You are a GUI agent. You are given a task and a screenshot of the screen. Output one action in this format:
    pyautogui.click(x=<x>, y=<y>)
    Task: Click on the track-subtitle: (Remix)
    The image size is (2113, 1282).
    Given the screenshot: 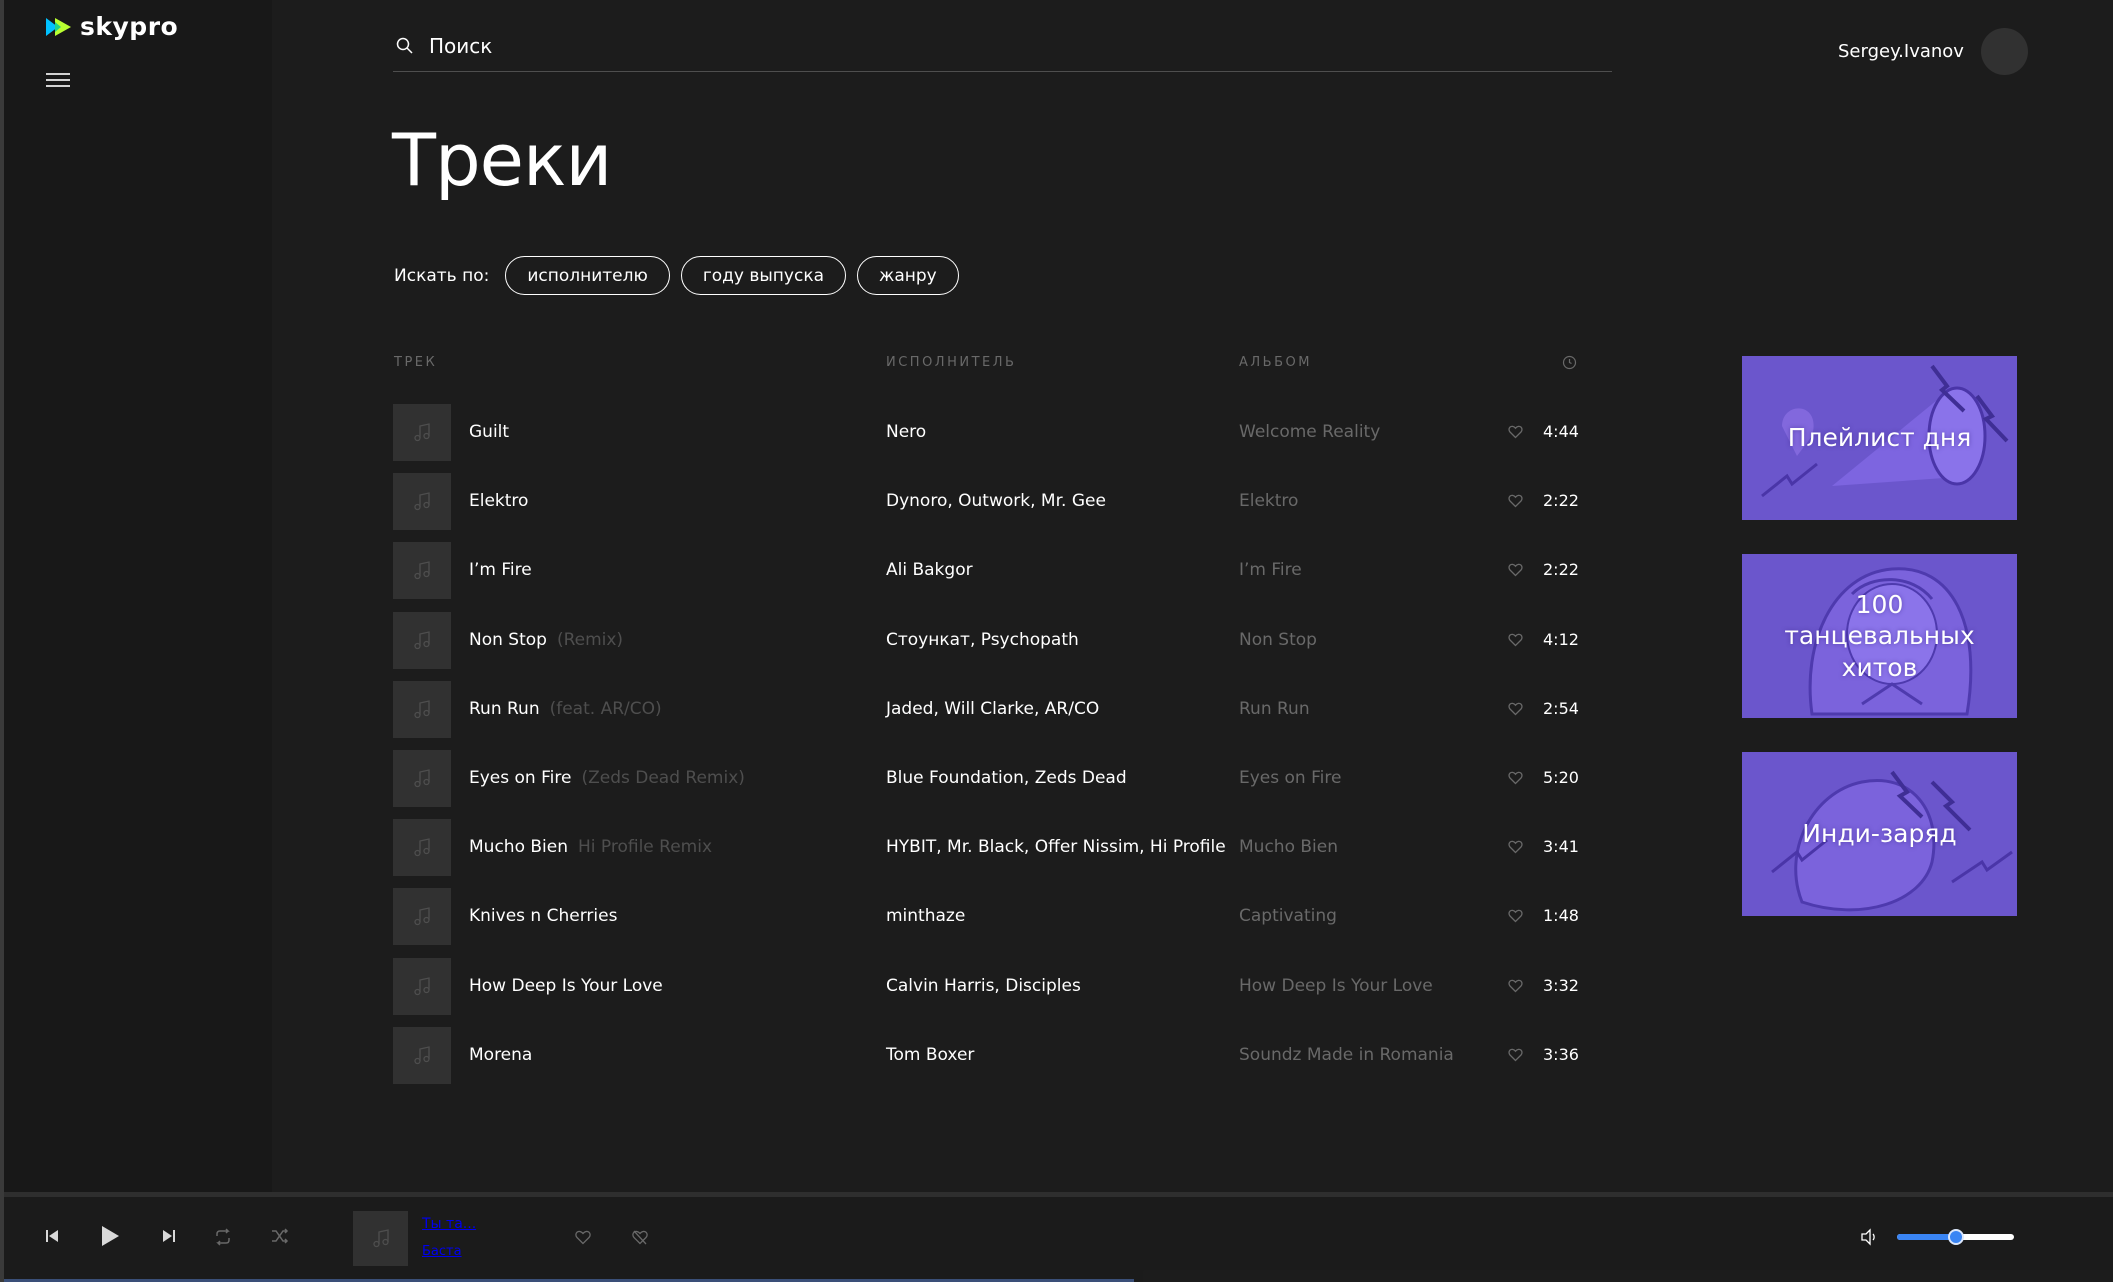 What is the action you would take?
    pyautogui.click(x=590, y=640)
    